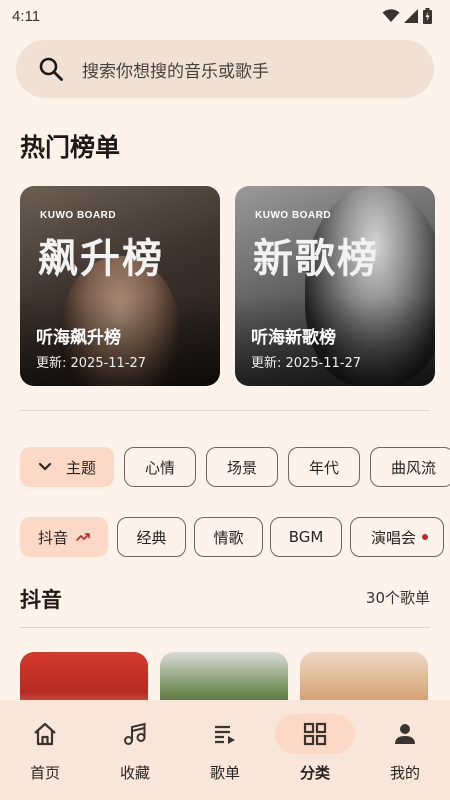 The width and height of the screenshot is (450, 800). I want to click on search-placeholder: 搜索你想搜的音乐或歌手, so click(175, 71).